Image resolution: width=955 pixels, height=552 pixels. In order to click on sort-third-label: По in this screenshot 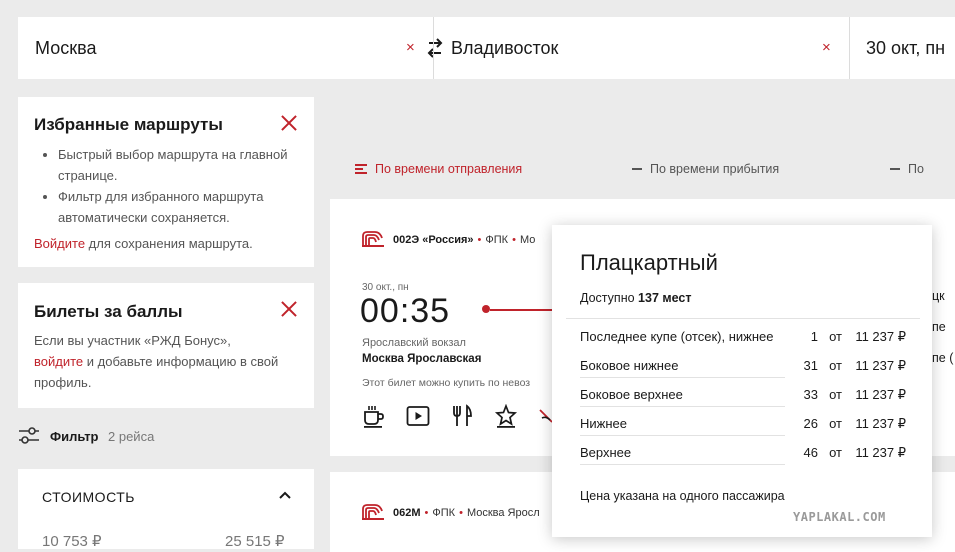, I will do `click(916, 169)`.